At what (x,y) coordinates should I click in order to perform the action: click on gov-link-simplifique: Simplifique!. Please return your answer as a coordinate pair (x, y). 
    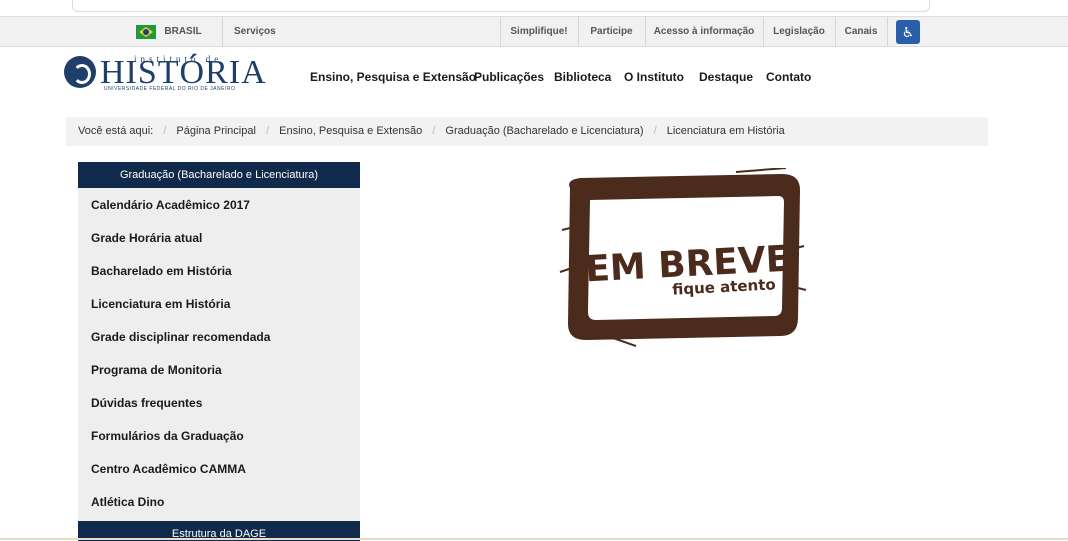
    Looking at the image, I should click on (539, 32).